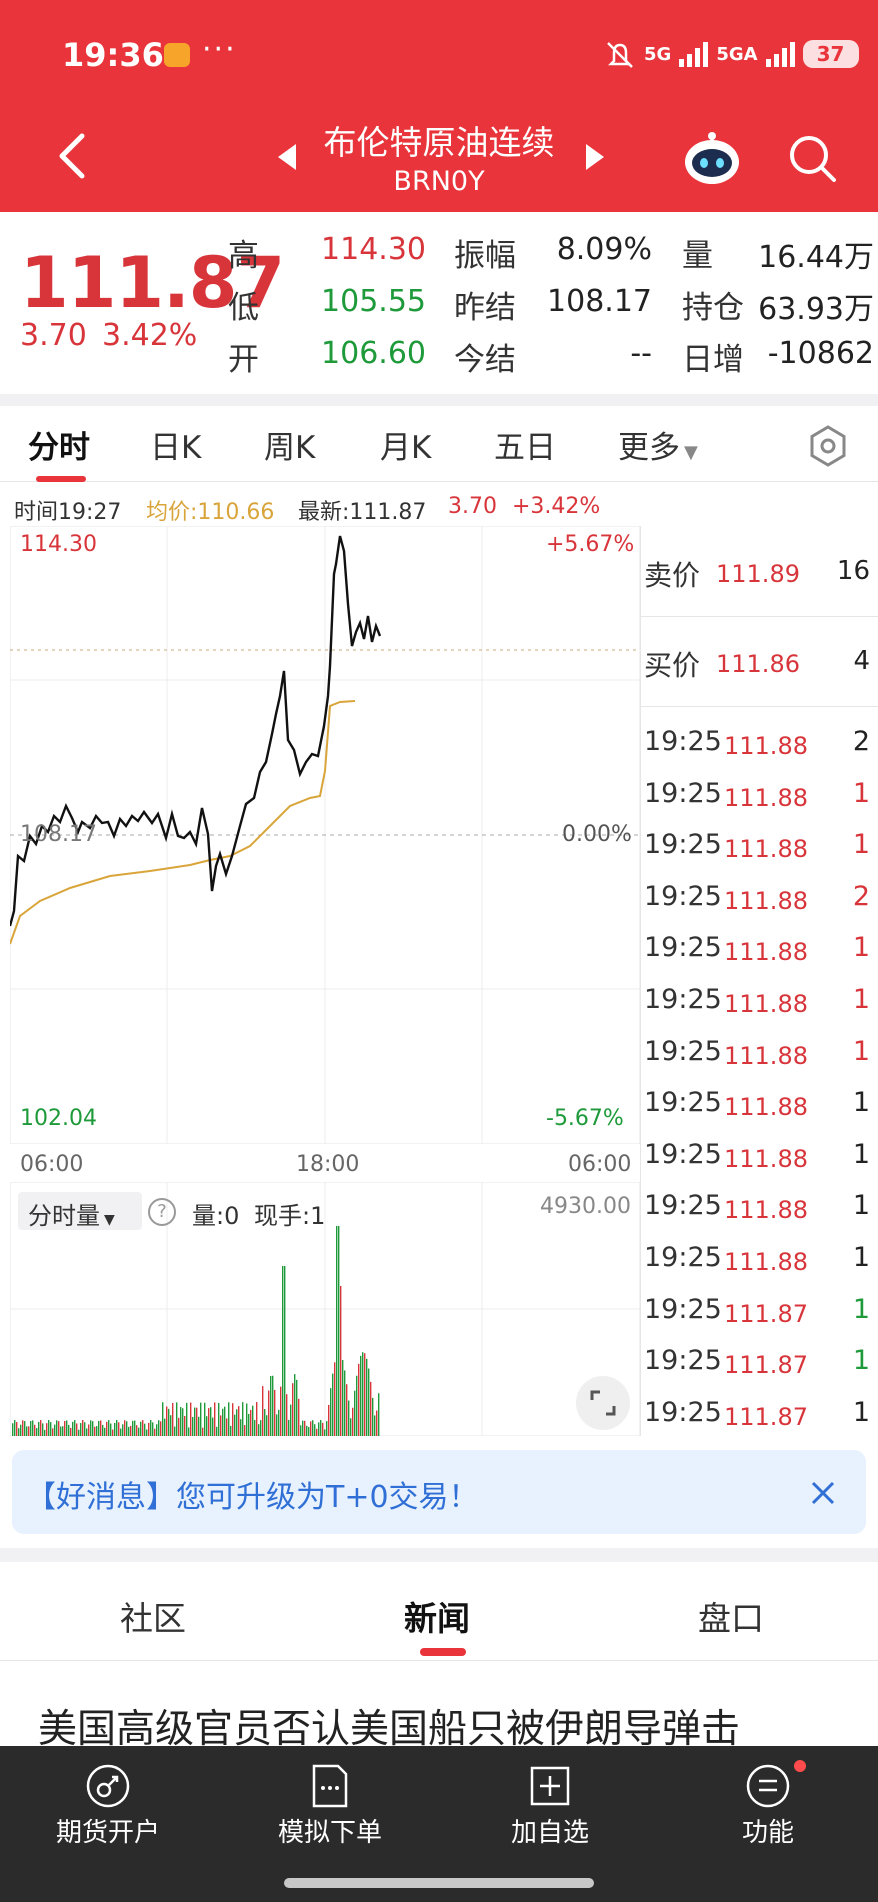 The image size is (878, 1902). I want to click on tab-community: 社区, so click(153, 1616).